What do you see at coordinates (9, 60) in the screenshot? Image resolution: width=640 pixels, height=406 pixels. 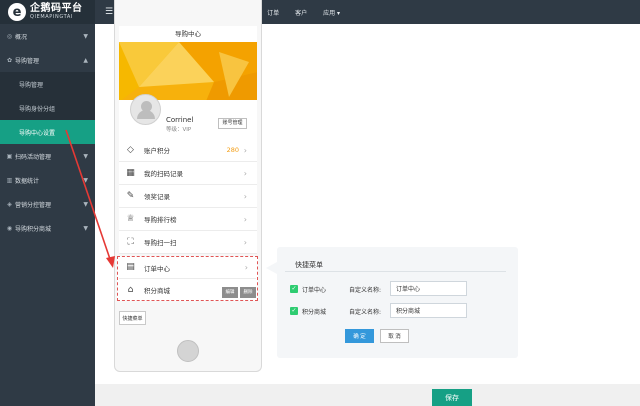 I see `gear-icon: ✿` at bounding box center [9, 60].